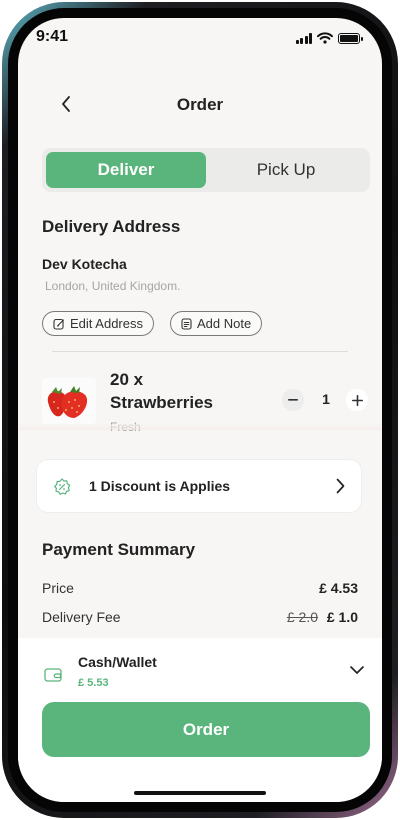 The width and height of the screenshot is (400, 820). I want to click on note-icon, so click(186, 323).